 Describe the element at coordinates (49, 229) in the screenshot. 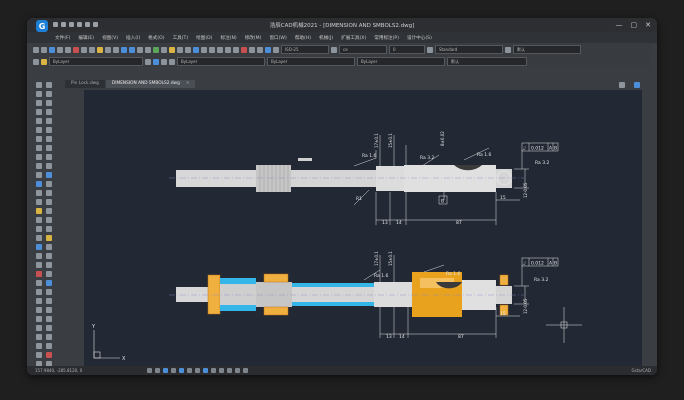

I see `explode-icon` at that location.